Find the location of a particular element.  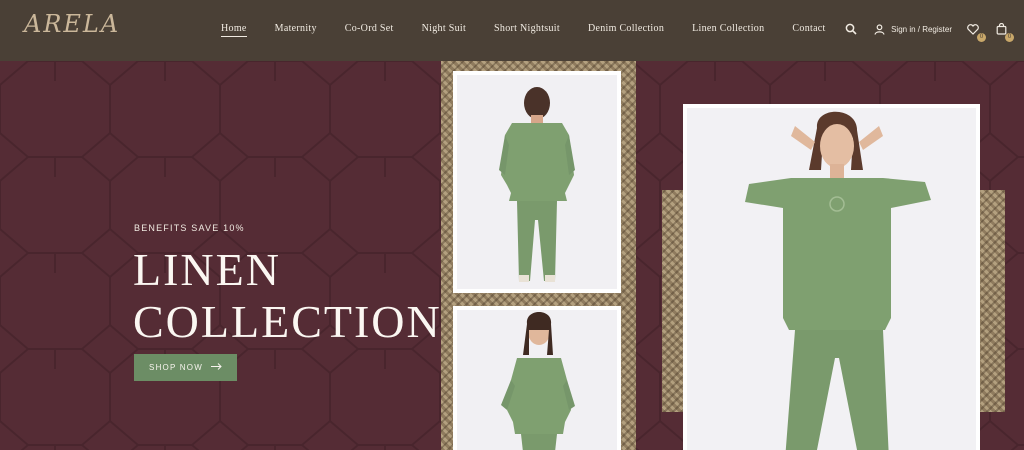

brand-logo: ARELA is located at coordinates (72, 24).